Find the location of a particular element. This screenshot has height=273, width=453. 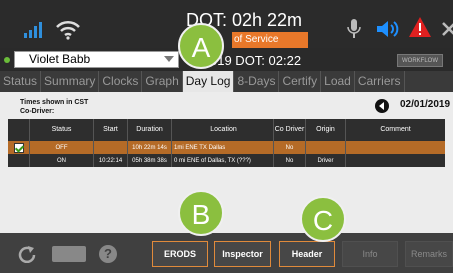

column-header: Duration is located at coordinates (150, 130).